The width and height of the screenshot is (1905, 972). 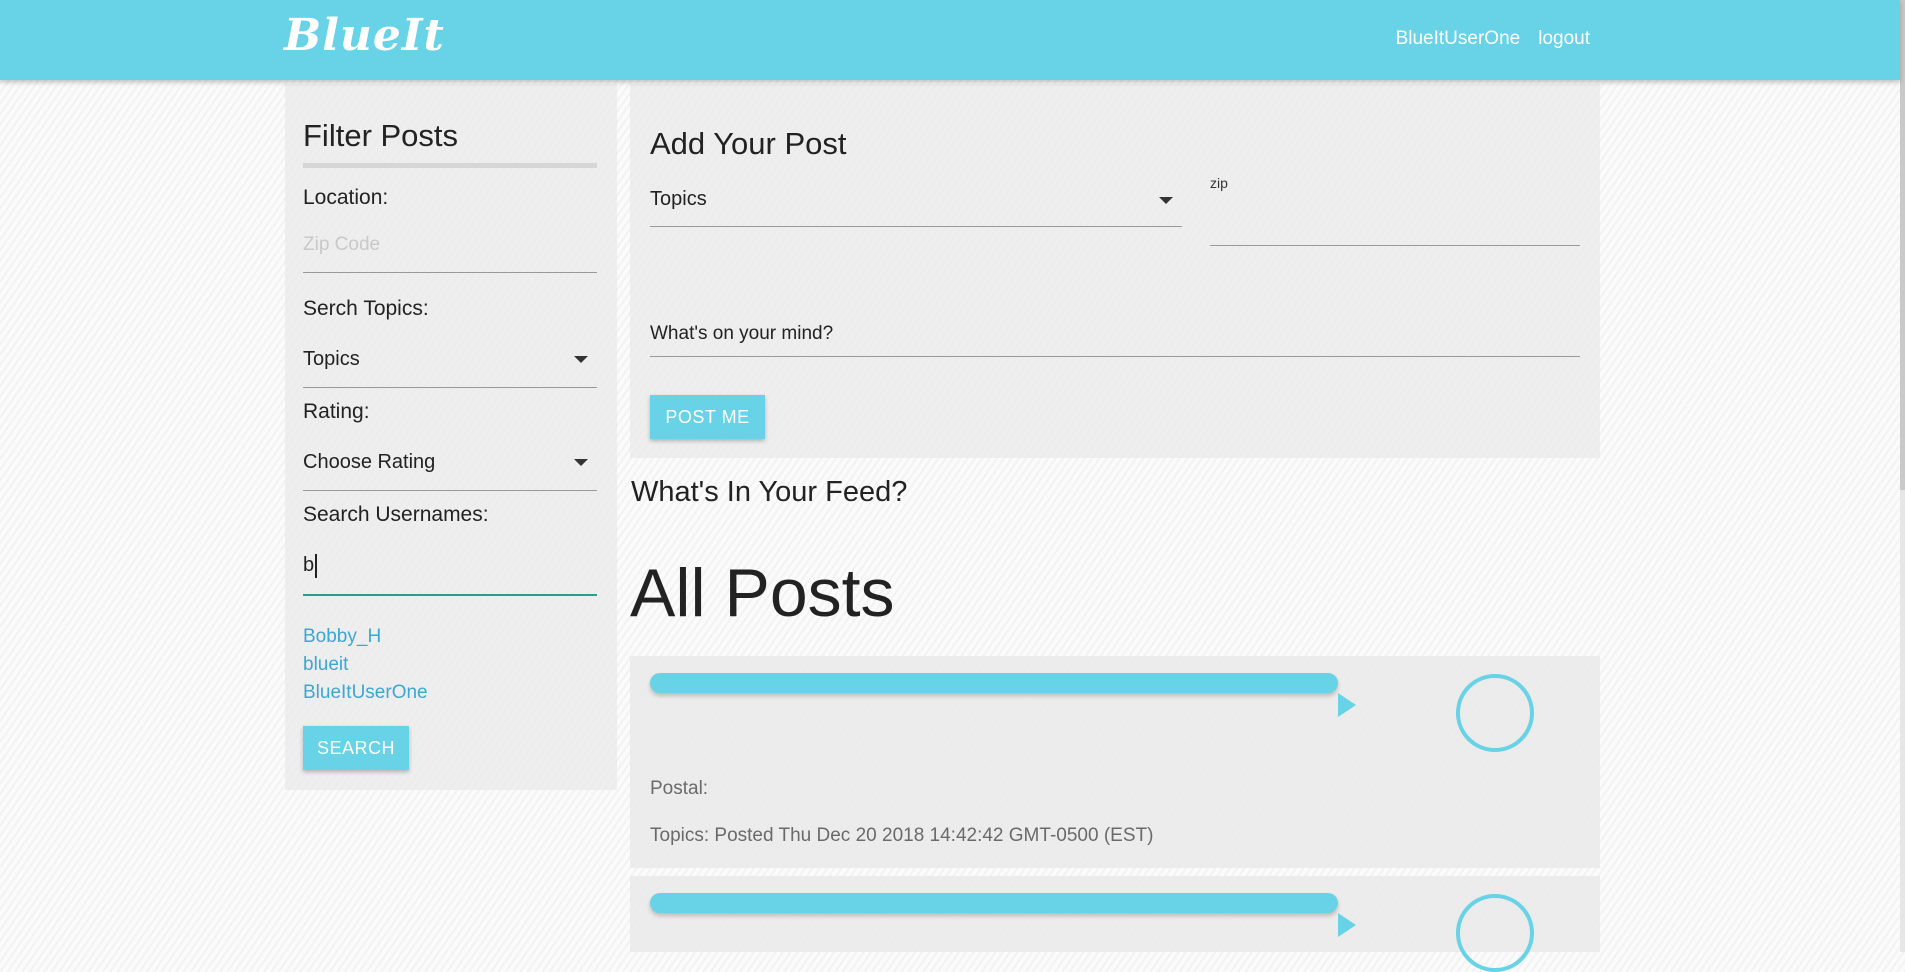 I want to click on zip-code-input: Zip Code, so click(x=341, y=245).